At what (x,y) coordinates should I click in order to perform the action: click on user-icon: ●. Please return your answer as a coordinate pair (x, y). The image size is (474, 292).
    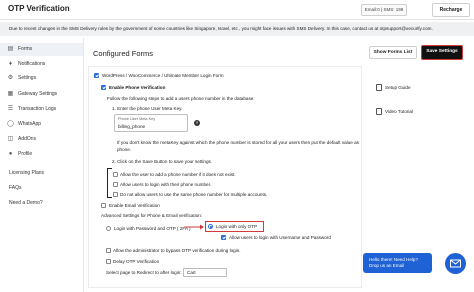
    Looking at the image, I should click on (10, 154).